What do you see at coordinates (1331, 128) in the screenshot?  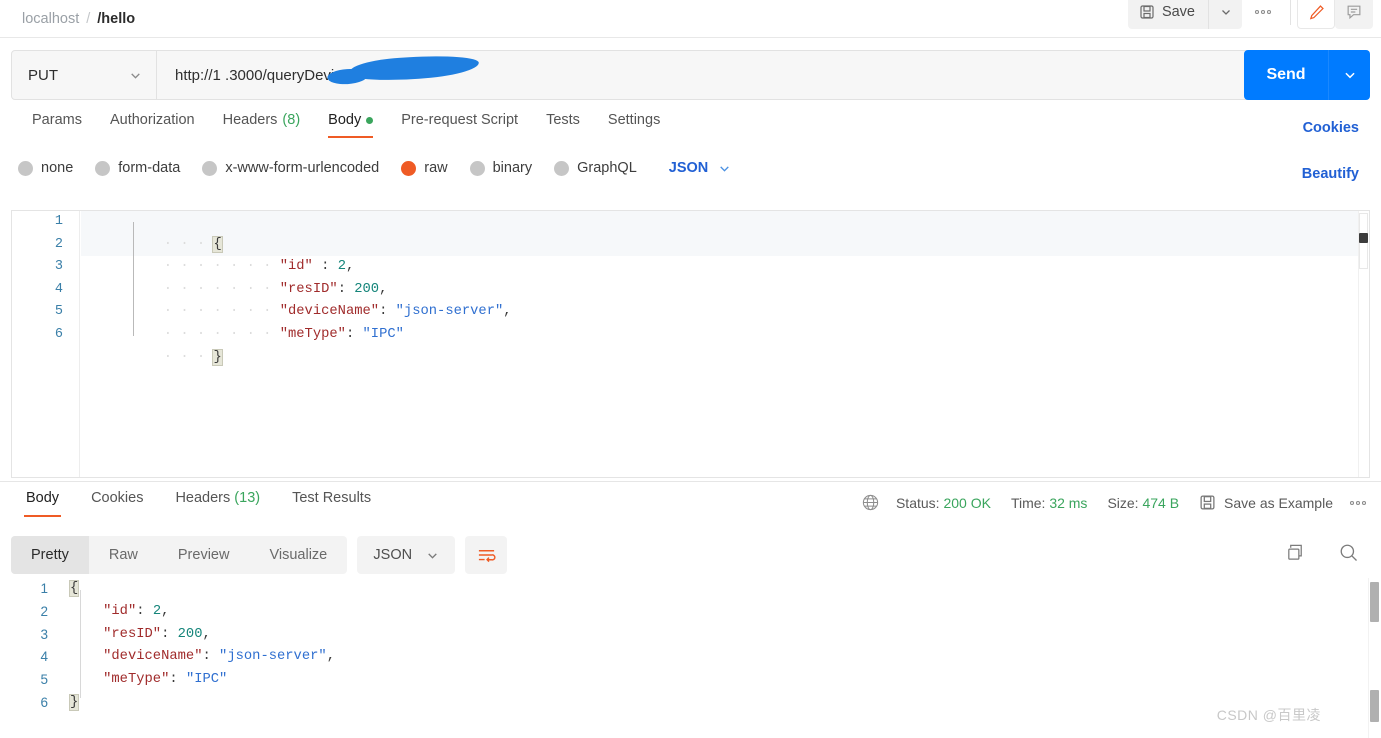 I see `cookies-link: Cookies` at bounding box center [1331, 128].